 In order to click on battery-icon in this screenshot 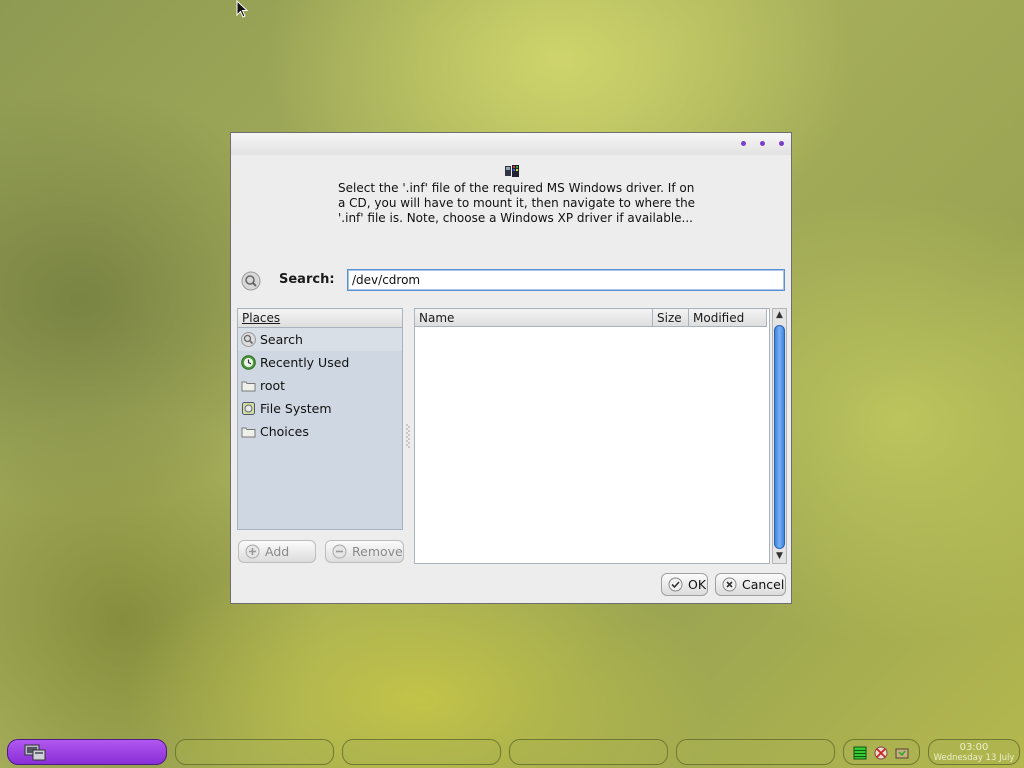, I will do `click(902, 753)`.